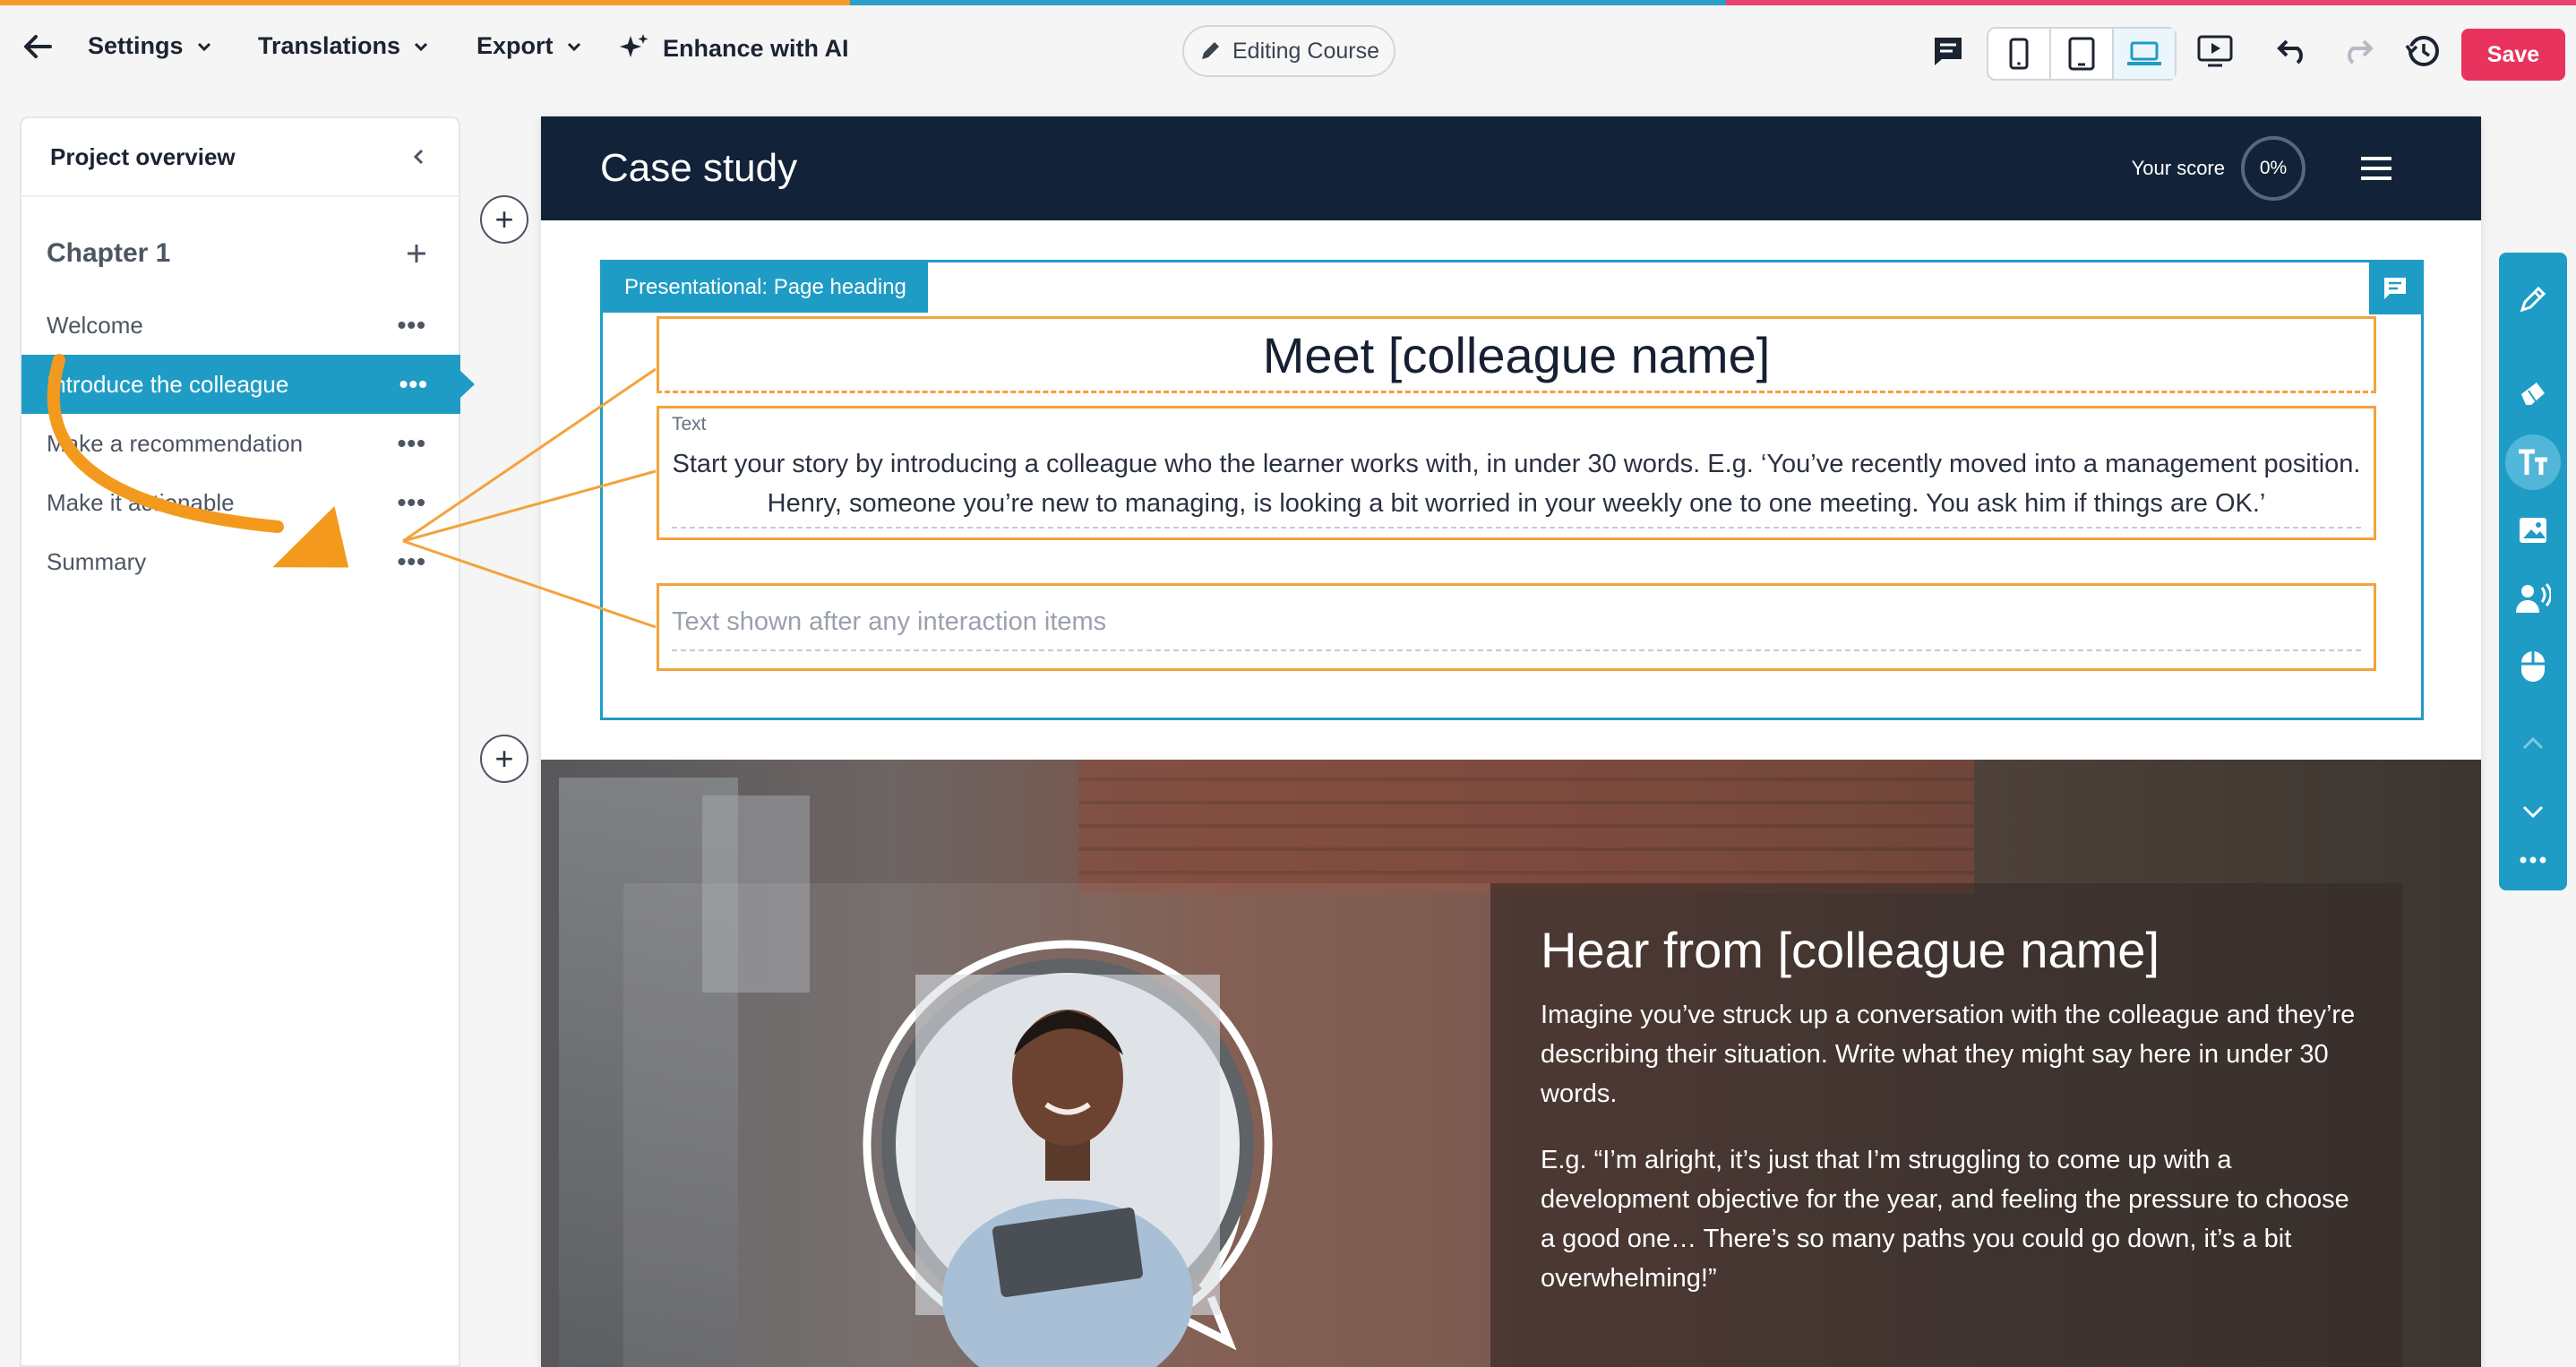  What do you see at coordinates (2533, 743) in the screenshot?
I see `chevron-up-icon` at bounding box center [2533, 743].